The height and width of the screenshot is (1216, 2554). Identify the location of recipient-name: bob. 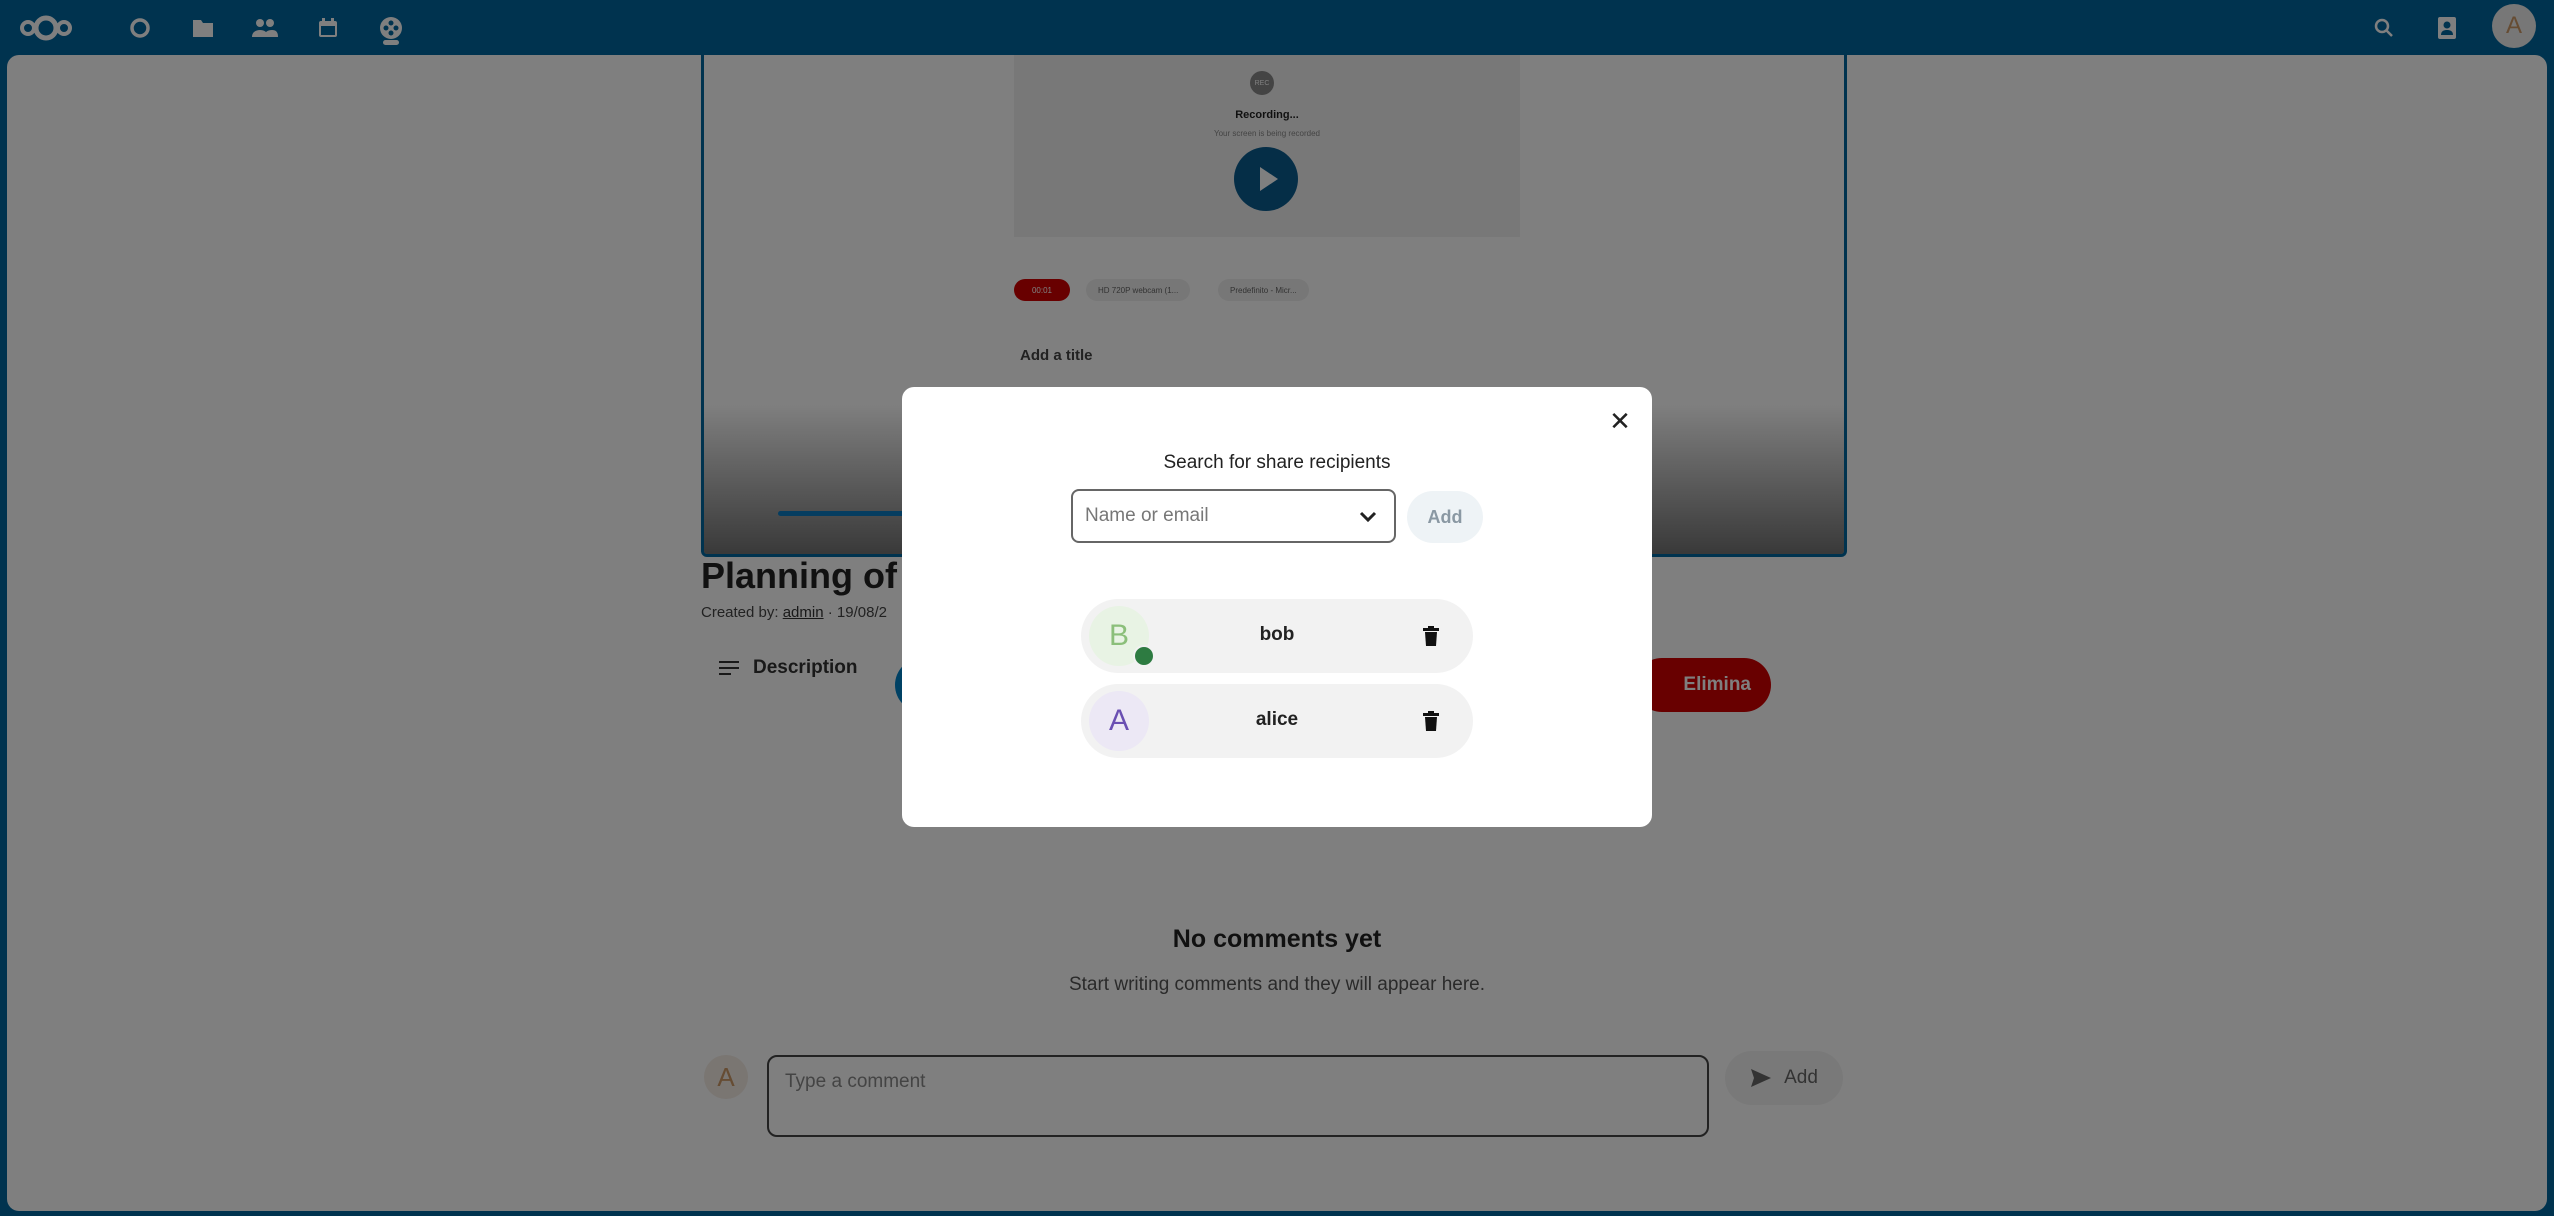
(1277, 634).